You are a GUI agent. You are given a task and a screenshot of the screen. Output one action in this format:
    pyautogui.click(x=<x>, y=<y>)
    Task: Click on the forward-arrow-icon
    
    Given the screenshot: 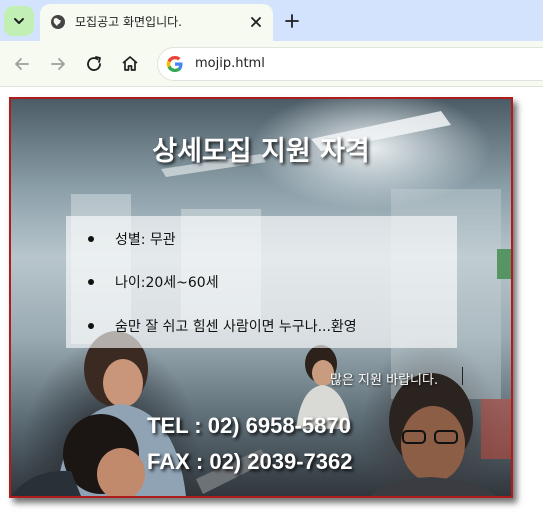 What is the action you would take?
    pyautogui.click(x=58, y=64)
    